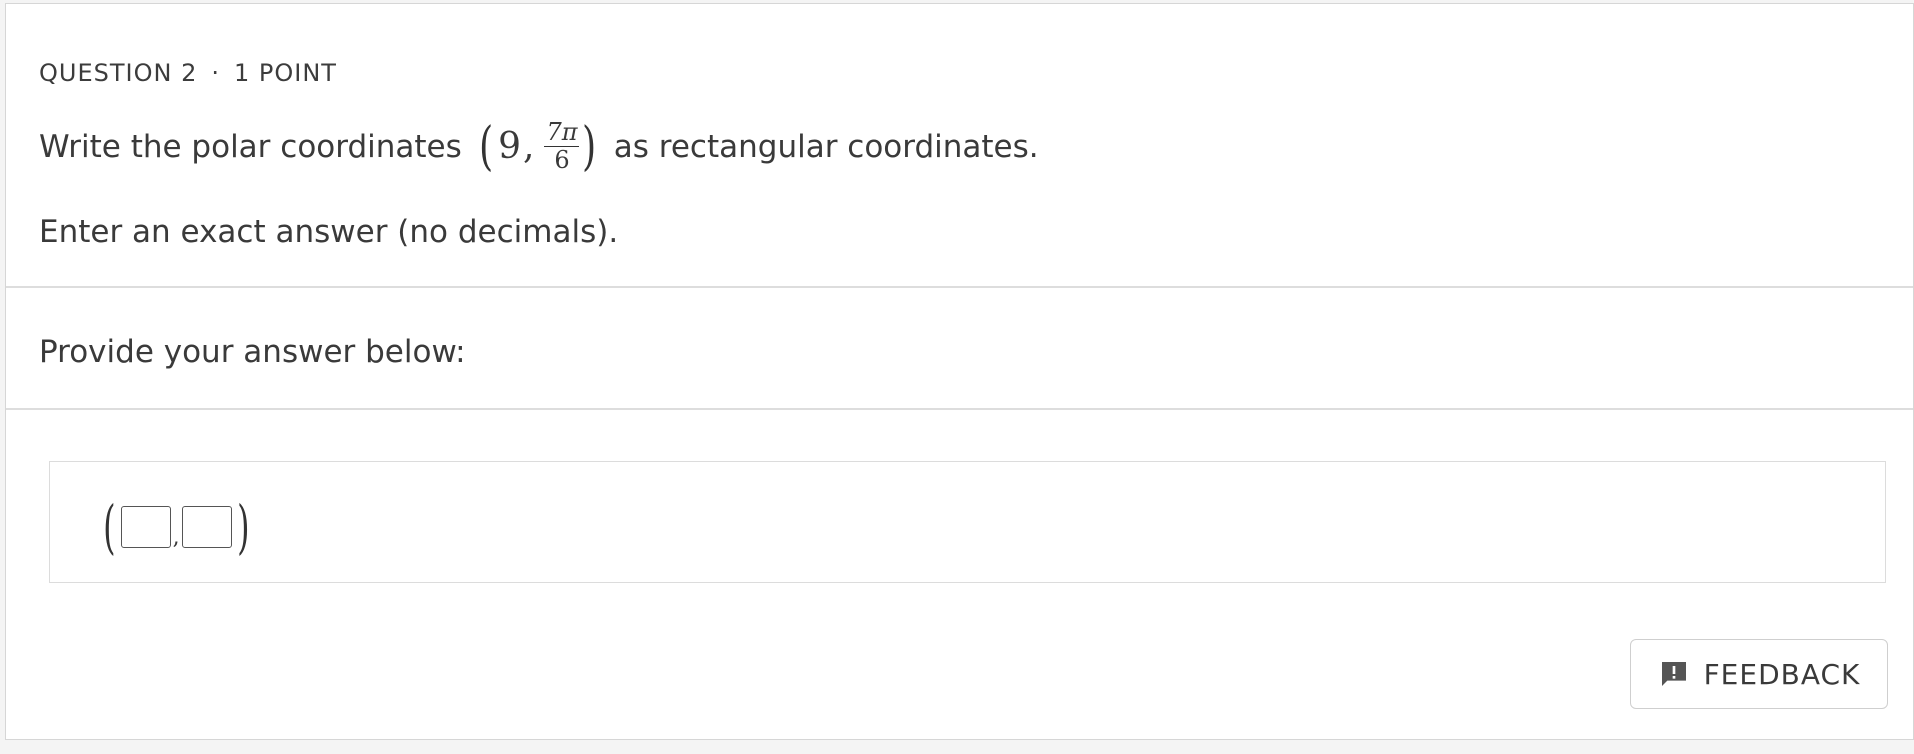  What do you see at coordinates (145, 527) in the screenshot?
I see `x-coordinate-input` at bounding box center [145, 527].